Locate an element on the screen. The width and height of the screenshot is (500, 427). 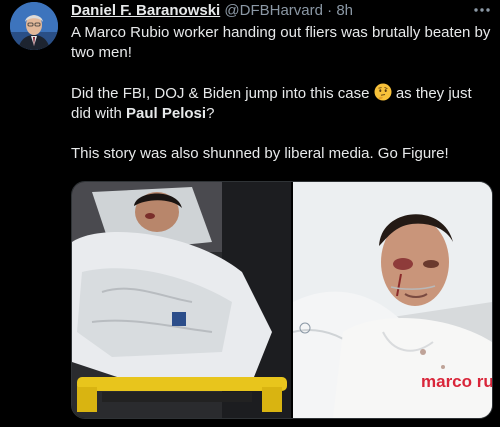
timestamp: 8h is located at coordinates (344, 10).